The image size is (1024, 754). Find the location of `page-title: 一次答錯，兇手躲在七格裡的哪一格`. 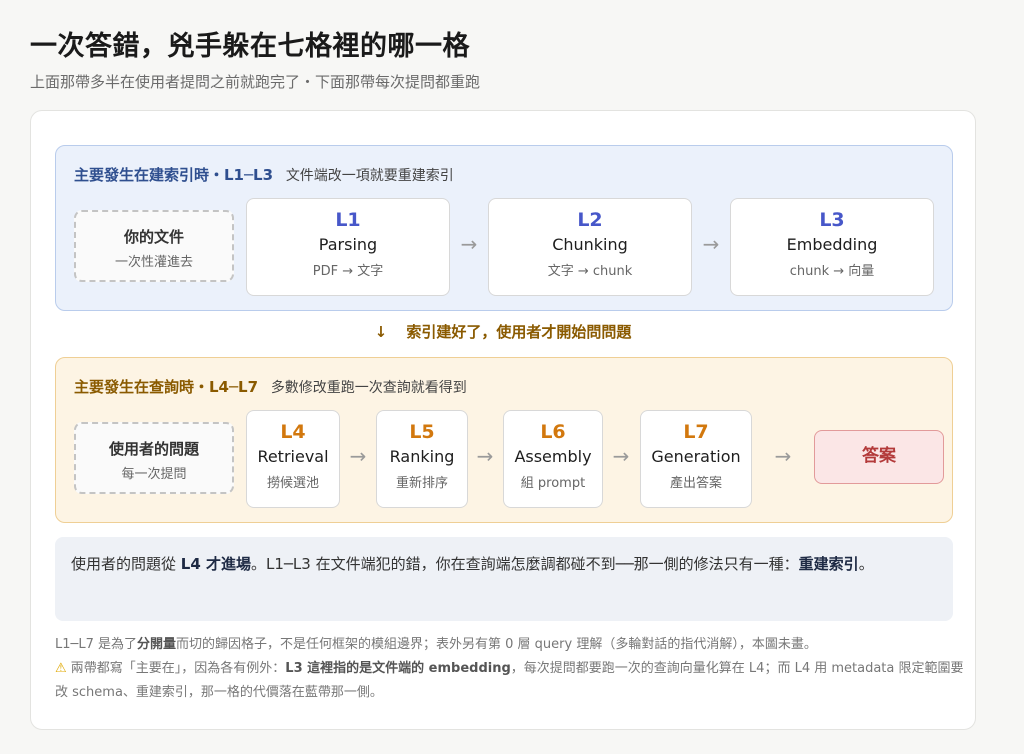

page-title: 一次答錯，兇手躲在七格裡的哪一格 is located at coordinates (250, 46).